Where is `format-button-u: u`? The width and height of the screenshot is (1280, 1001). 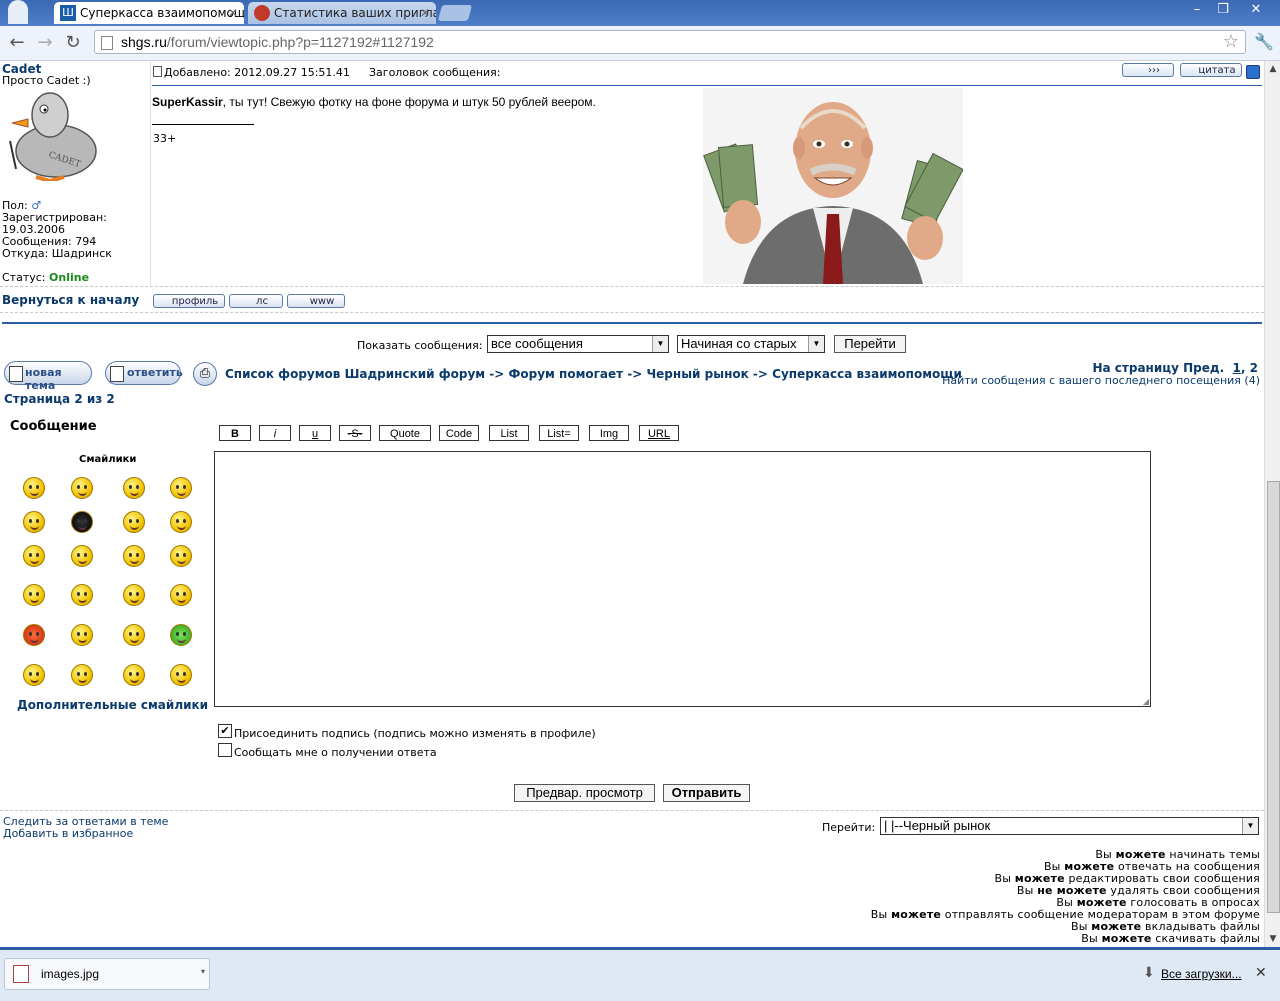
format-button-u: u is located at coordinates (315, 433).